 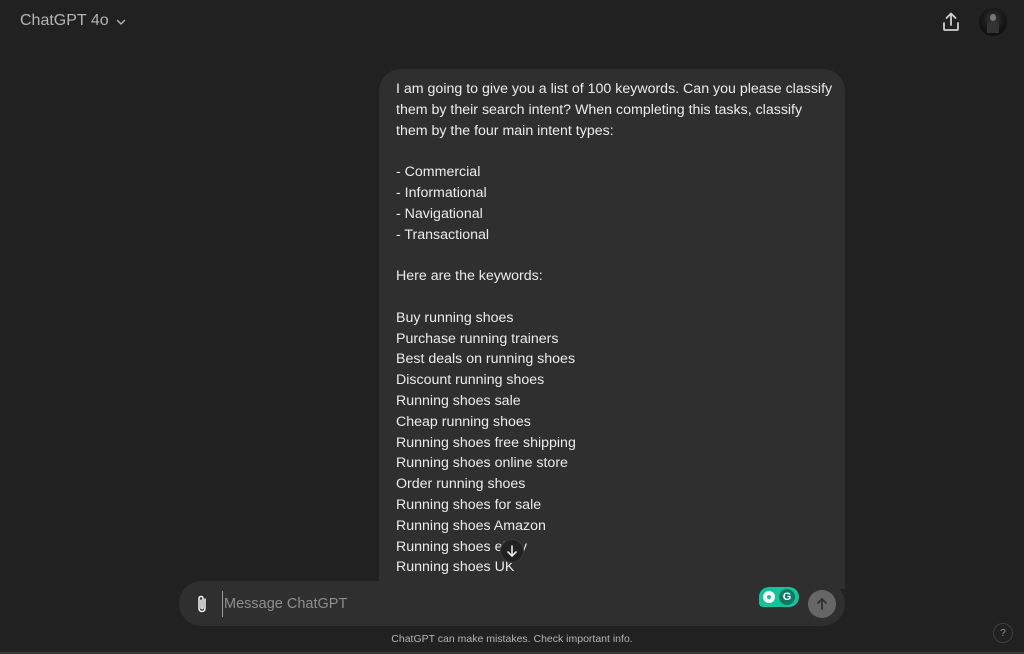 What do you see at coordinates (438, 172) in the screenshot?
I see `message-line: - Commercial` at bounding box center [438, 172].